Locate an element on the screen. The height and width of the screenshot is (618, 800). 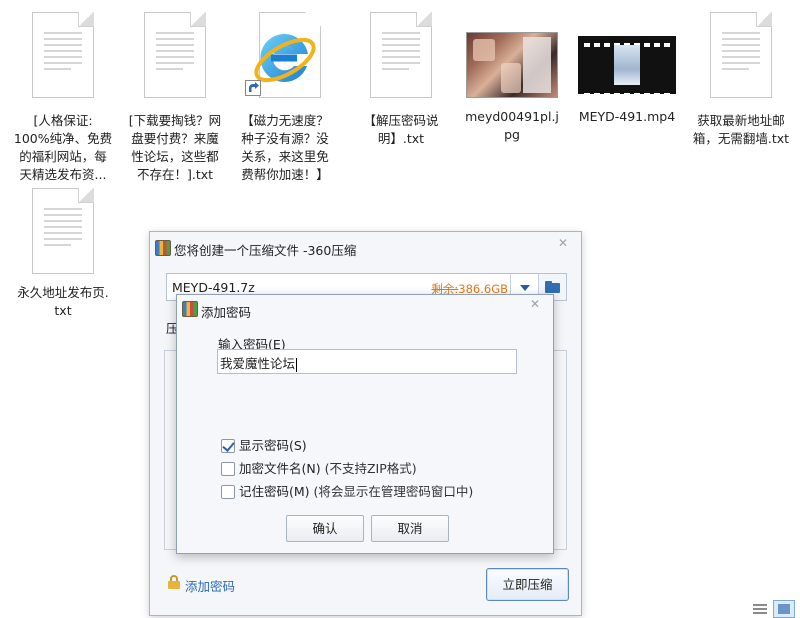
file-name: 【解压密码说 明】.txt is located at coordinates (401, 129).